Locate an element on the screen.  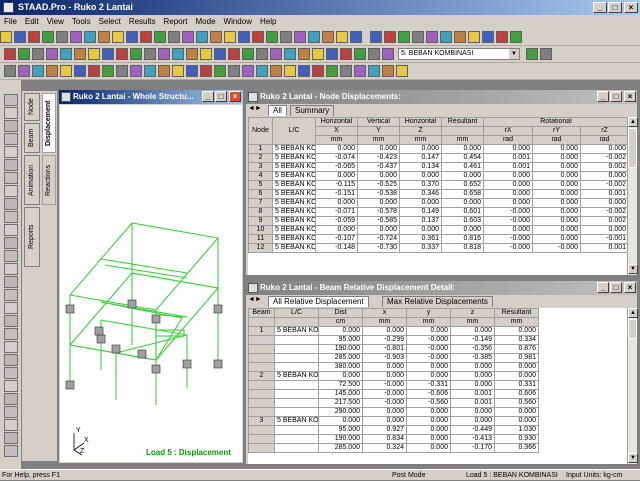
value-cell: -0.148 is located at coordinates (336, 248).